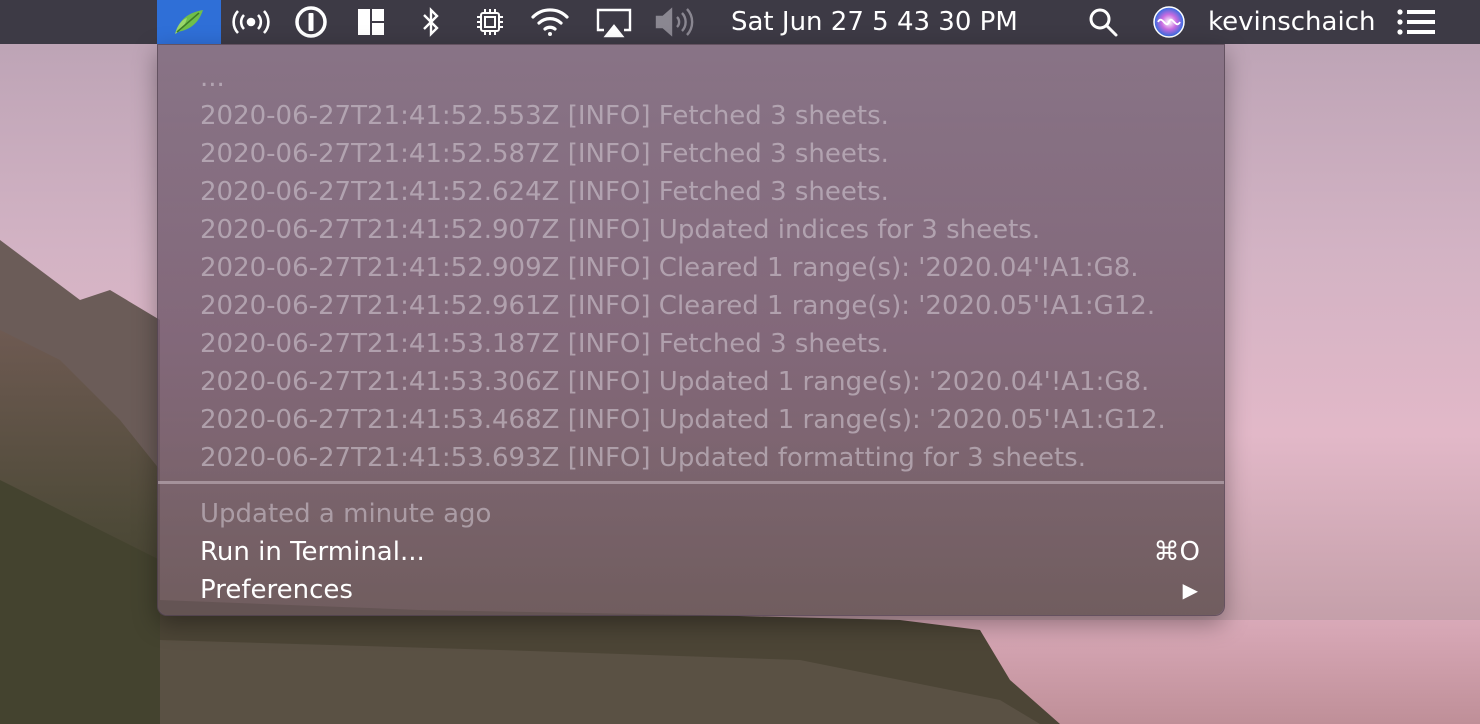  Describe the element at coordinates (311, 22) in the screenshot. I see `onepassword-icon` at that location.